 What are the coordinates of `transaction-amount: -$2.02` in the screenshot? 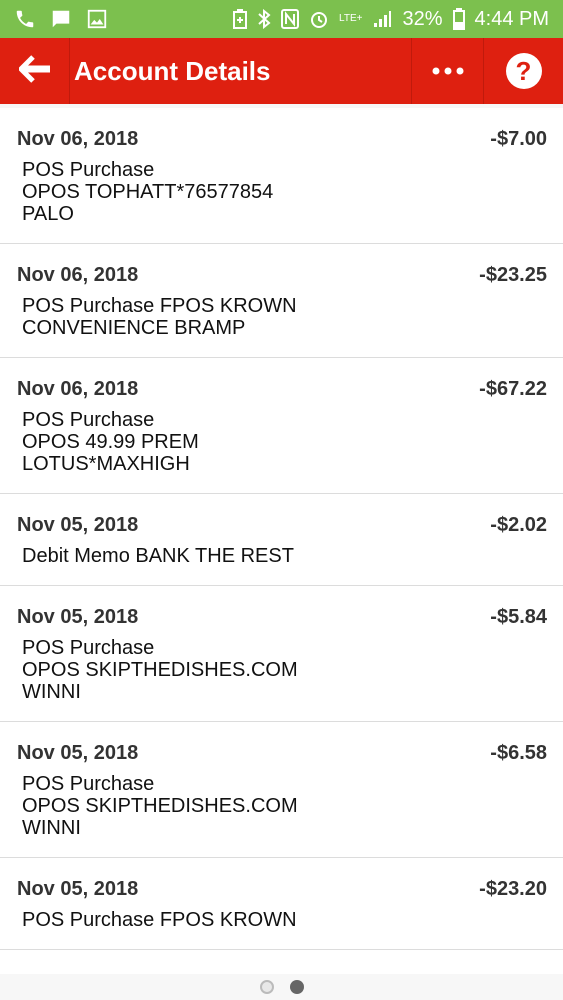 It's located at (518, 525).